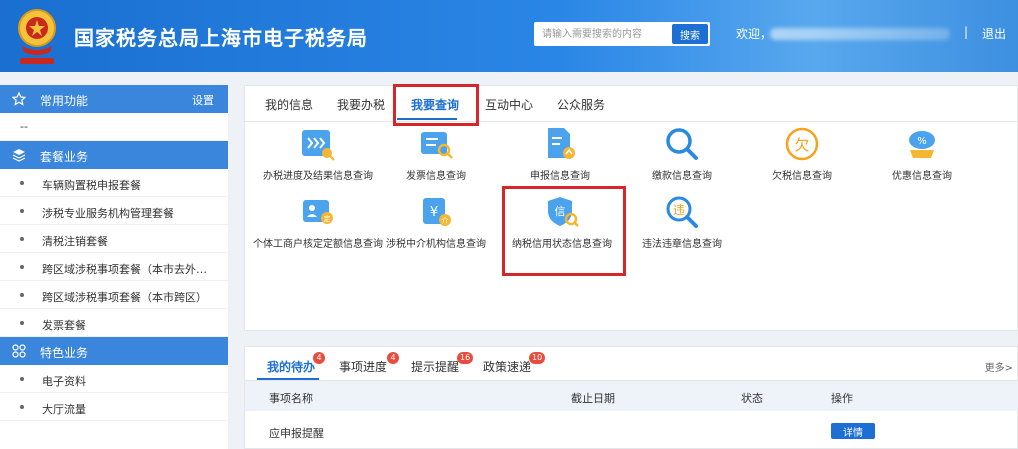 This screenshot has width=1018, height=449. I want to click on invoice-icon, so click(437, 145).